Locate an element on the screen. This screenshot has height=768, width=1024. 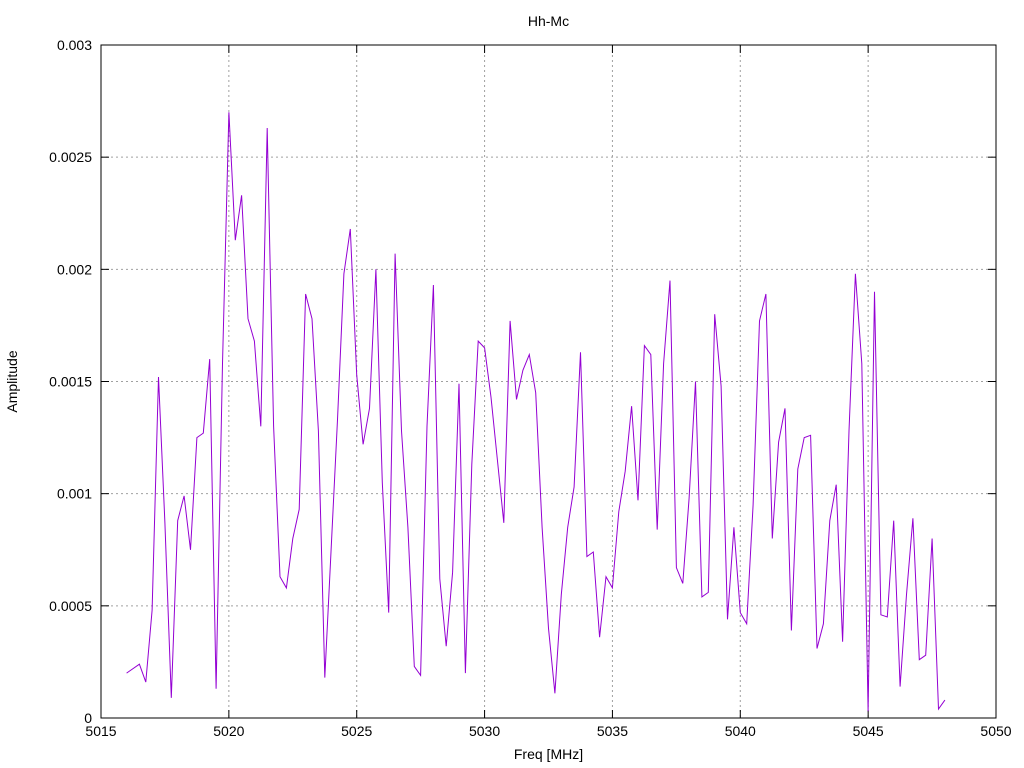
x-tick-label: 5035 is located at coordinates (612, 731).